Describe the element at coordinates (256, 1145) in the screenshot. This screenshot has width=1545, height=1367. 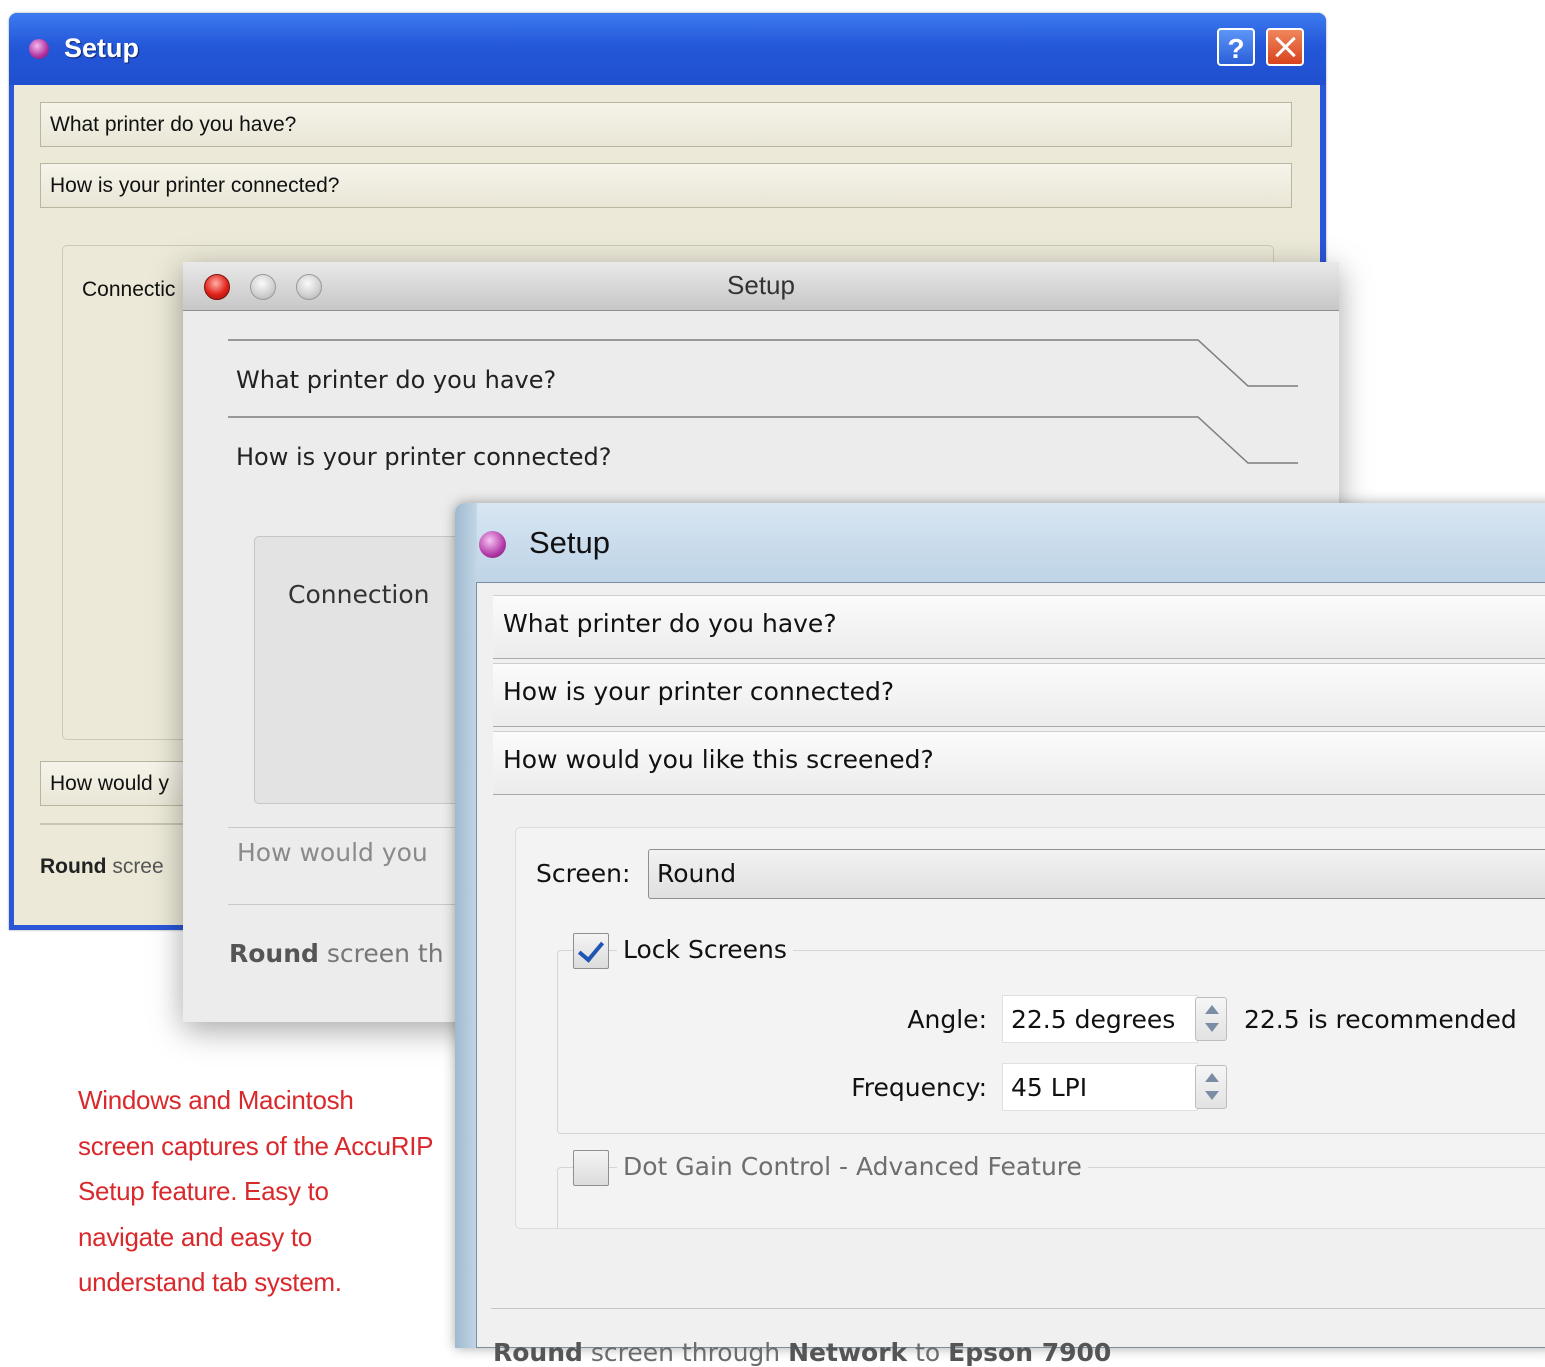
I see `caption-line: screen captures of the AccuRIP` at that location.